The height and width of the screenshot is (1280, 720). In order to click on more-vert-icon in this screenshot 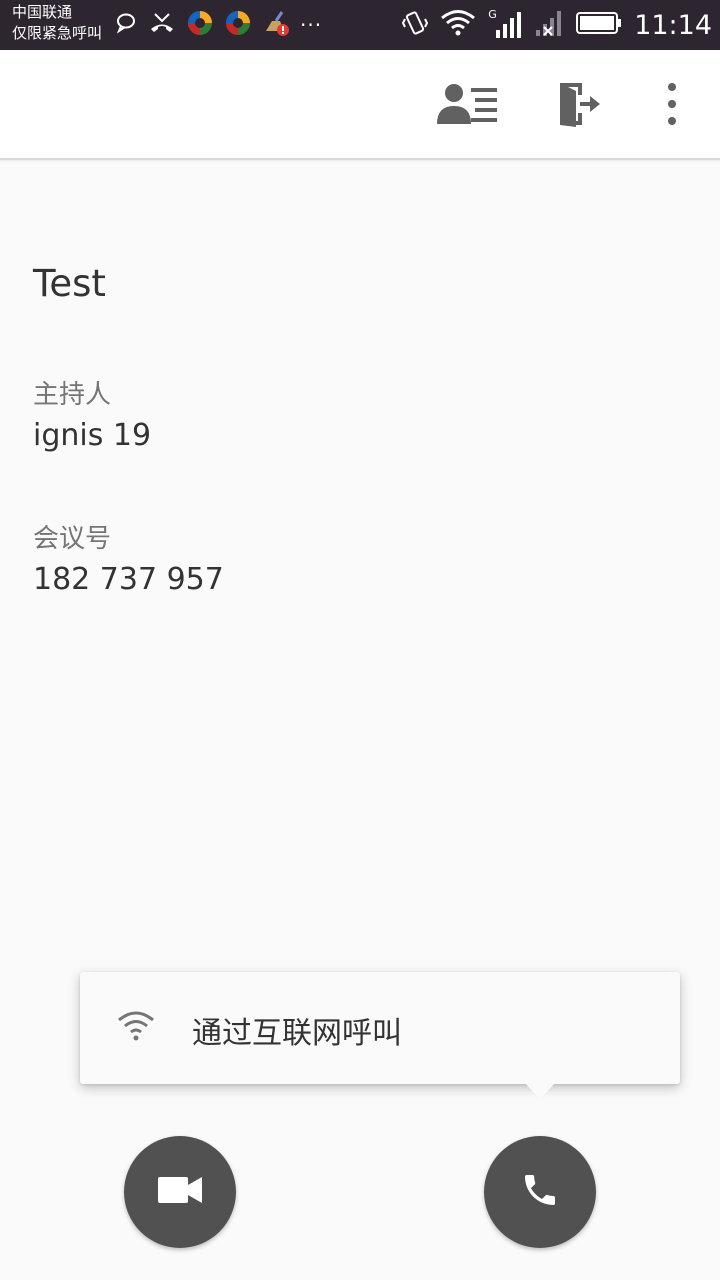, I will do `click(672, 106)`.